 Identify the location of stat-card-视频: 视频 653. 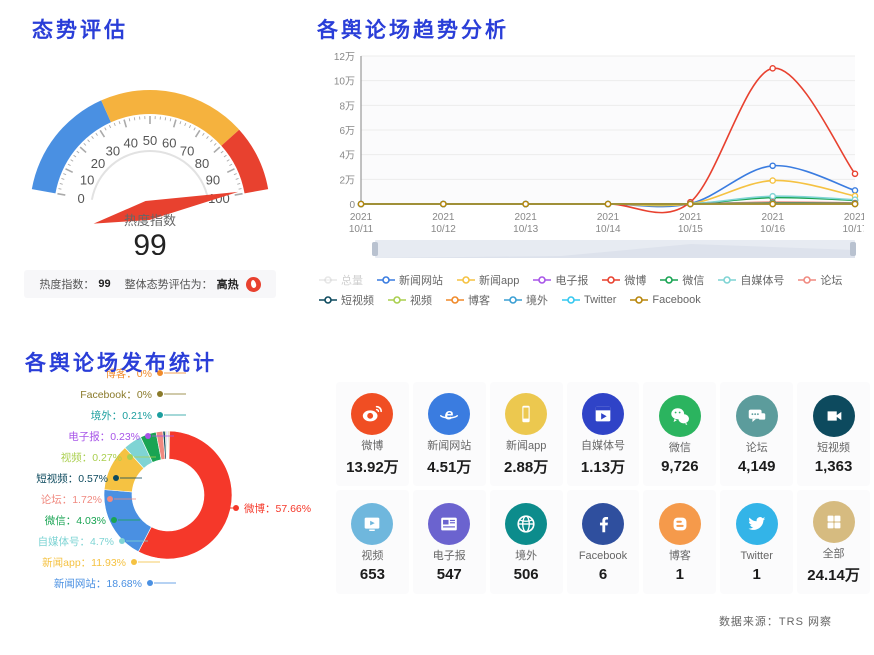
(372, 542).